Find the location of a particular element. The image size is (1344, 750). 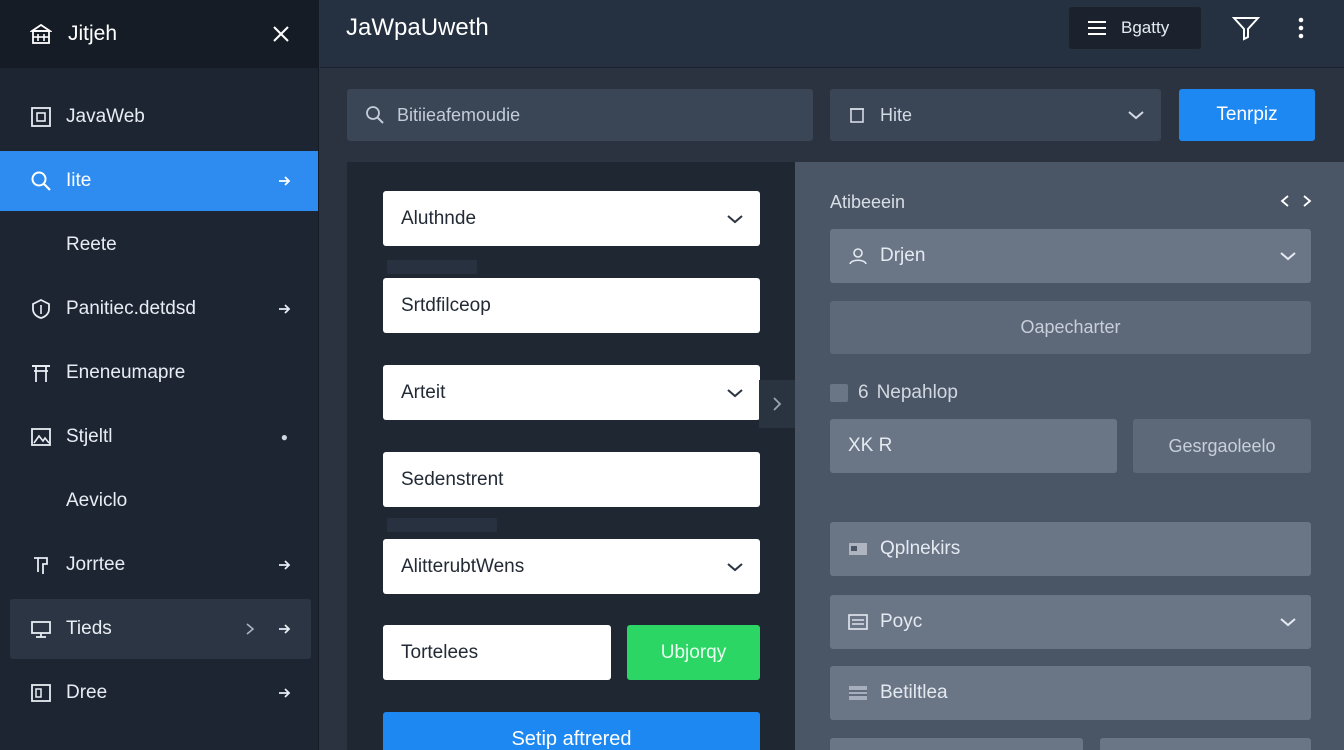

sidebar-item-dree: Dree is located at coordinates (159, 693).